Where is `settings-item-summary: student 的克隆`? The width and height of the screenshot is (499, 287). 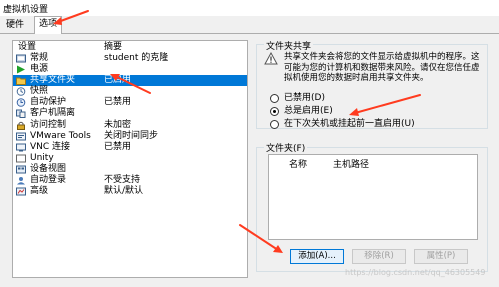
settings-item-summary: student 的克隆 is located at coordinates (136, 58).